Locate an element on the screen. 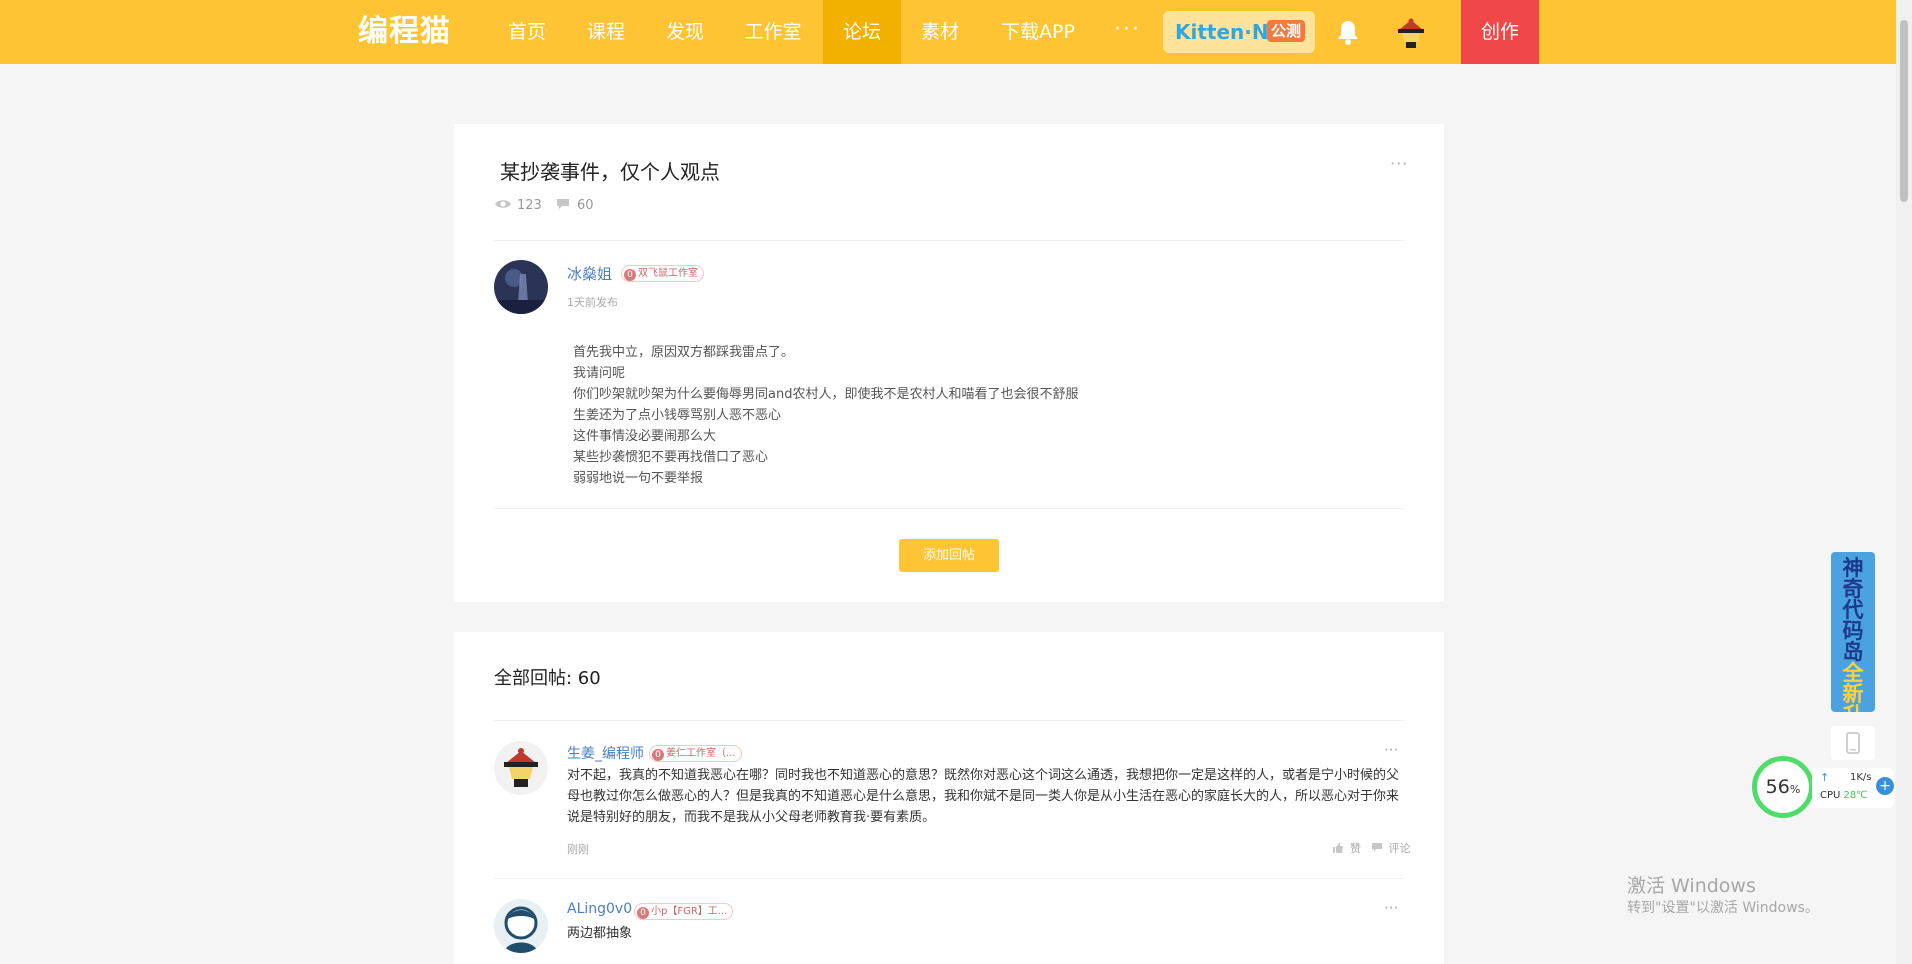 Image resolution: width=1912 pixels, height=964 pixels. reply-time: 刚刚 is located at coordinates (578, 849).